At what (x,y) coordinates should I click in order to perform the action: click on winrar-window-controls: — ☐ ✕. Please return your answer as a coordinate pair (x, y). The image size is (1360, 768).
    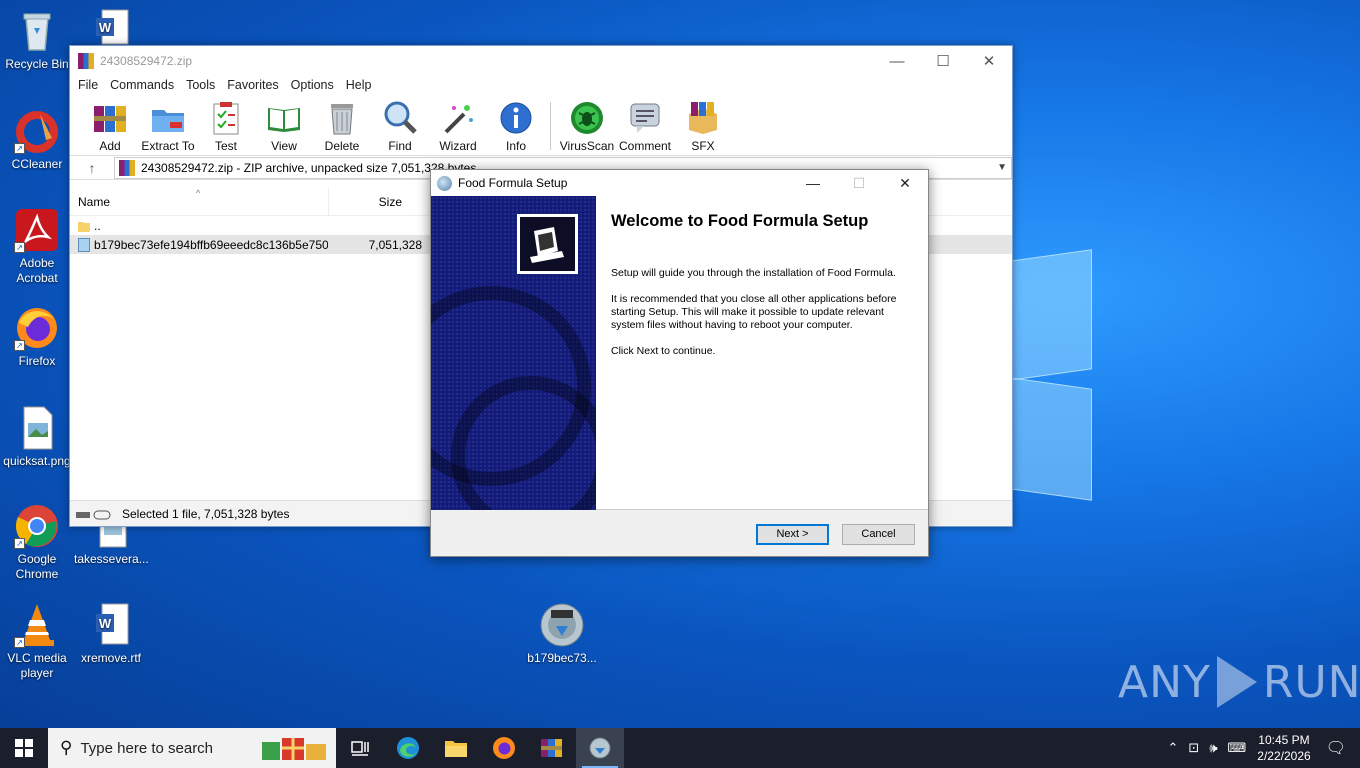
    Looking at the image, I should click on (943, 61).